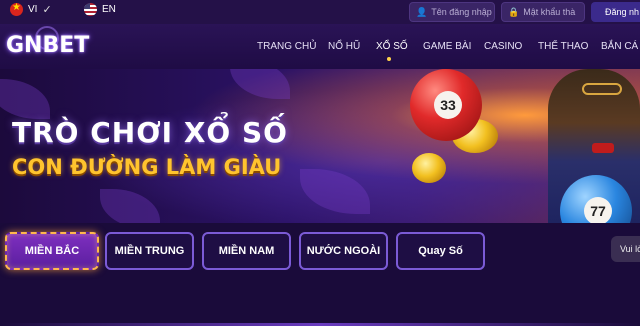 The width and height of the screenshot is (640, 326). What do you see at coordinates (619, 46) in the screenshot?
I see `nav-item-ban-ca: BẮN CÁ` at bounding box center [619, 46].